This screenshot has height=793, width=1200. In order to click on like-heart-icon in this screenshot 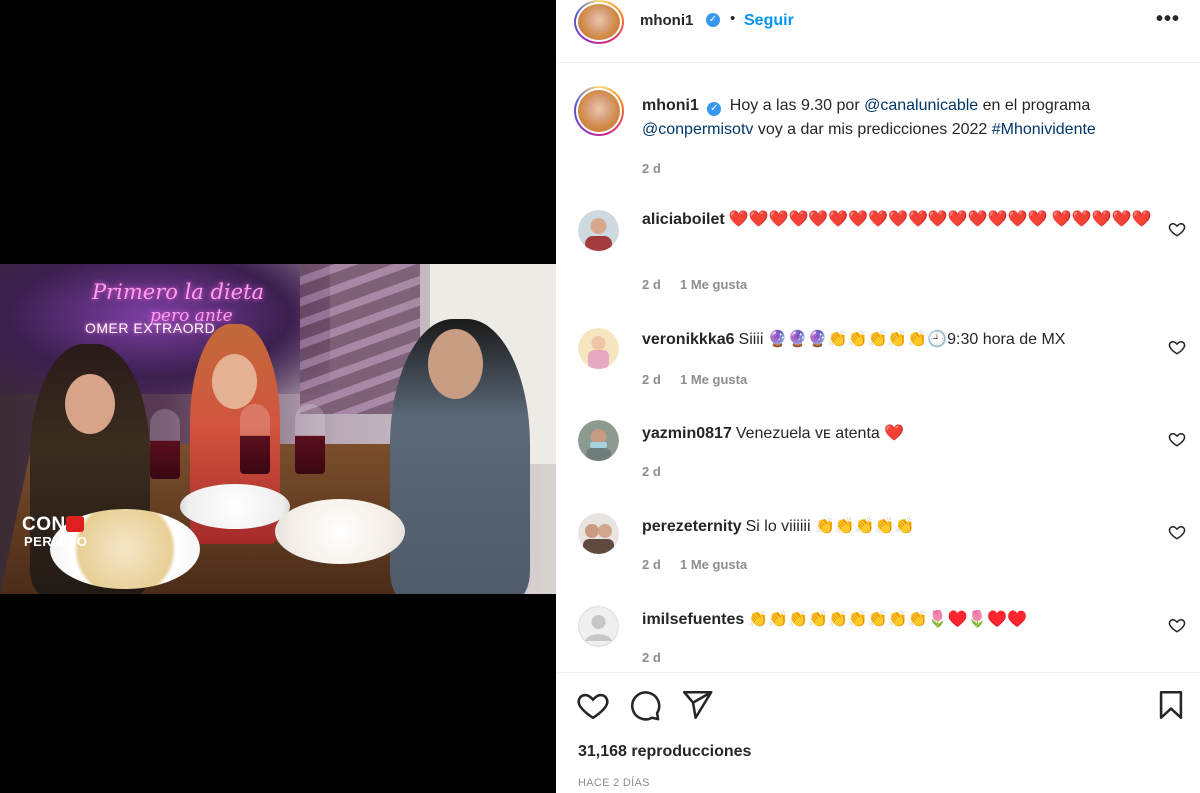, I will do `click(593, 705)`.